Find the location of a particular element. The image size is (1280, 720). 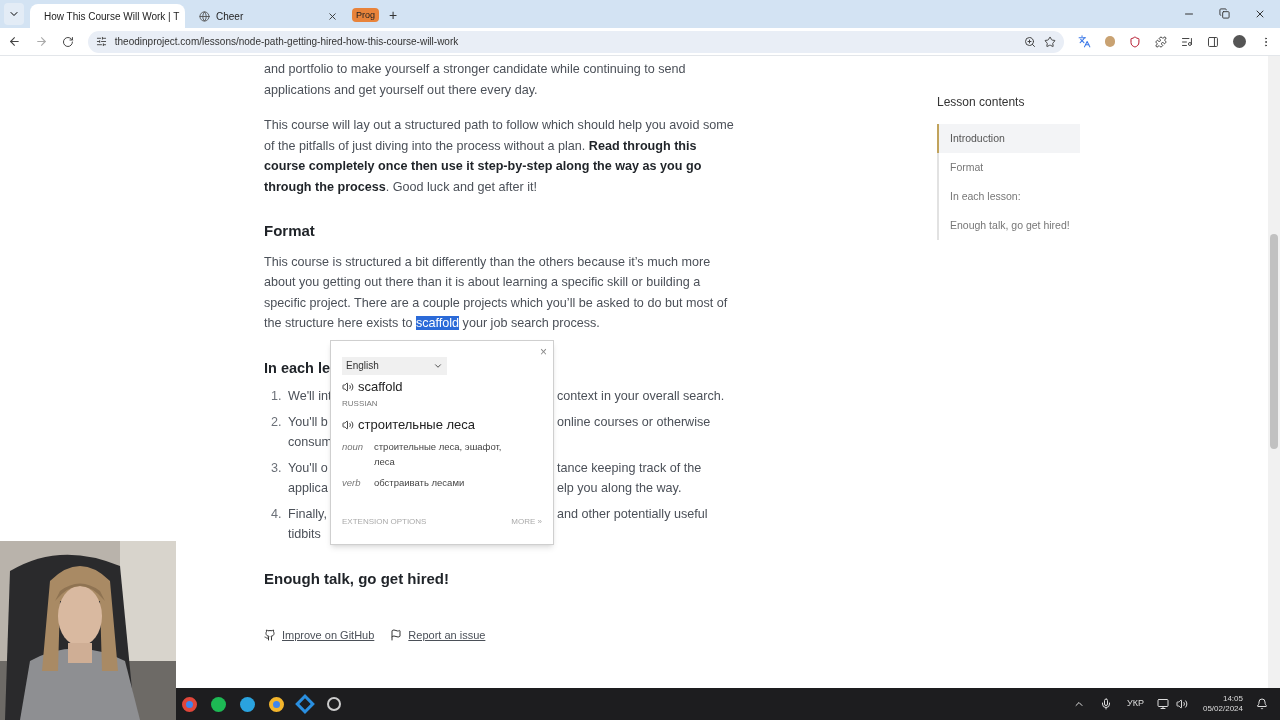

list-number: 3. is located at coordinates (276, 468).